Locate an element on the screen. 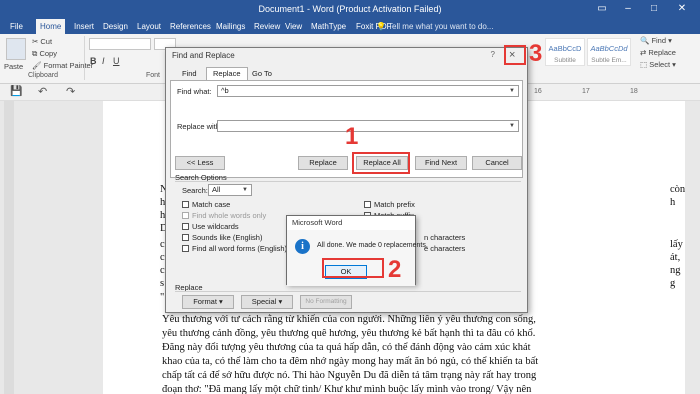  copy-label: Copy is located at coordinates (48, 53).